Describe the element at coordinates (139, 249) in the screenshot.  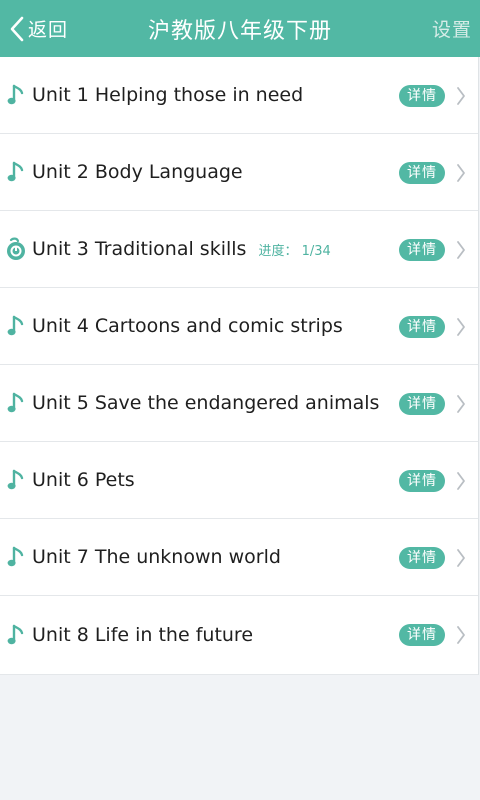
I see `unit-label: Unit 3 Traditional skills` at that location.